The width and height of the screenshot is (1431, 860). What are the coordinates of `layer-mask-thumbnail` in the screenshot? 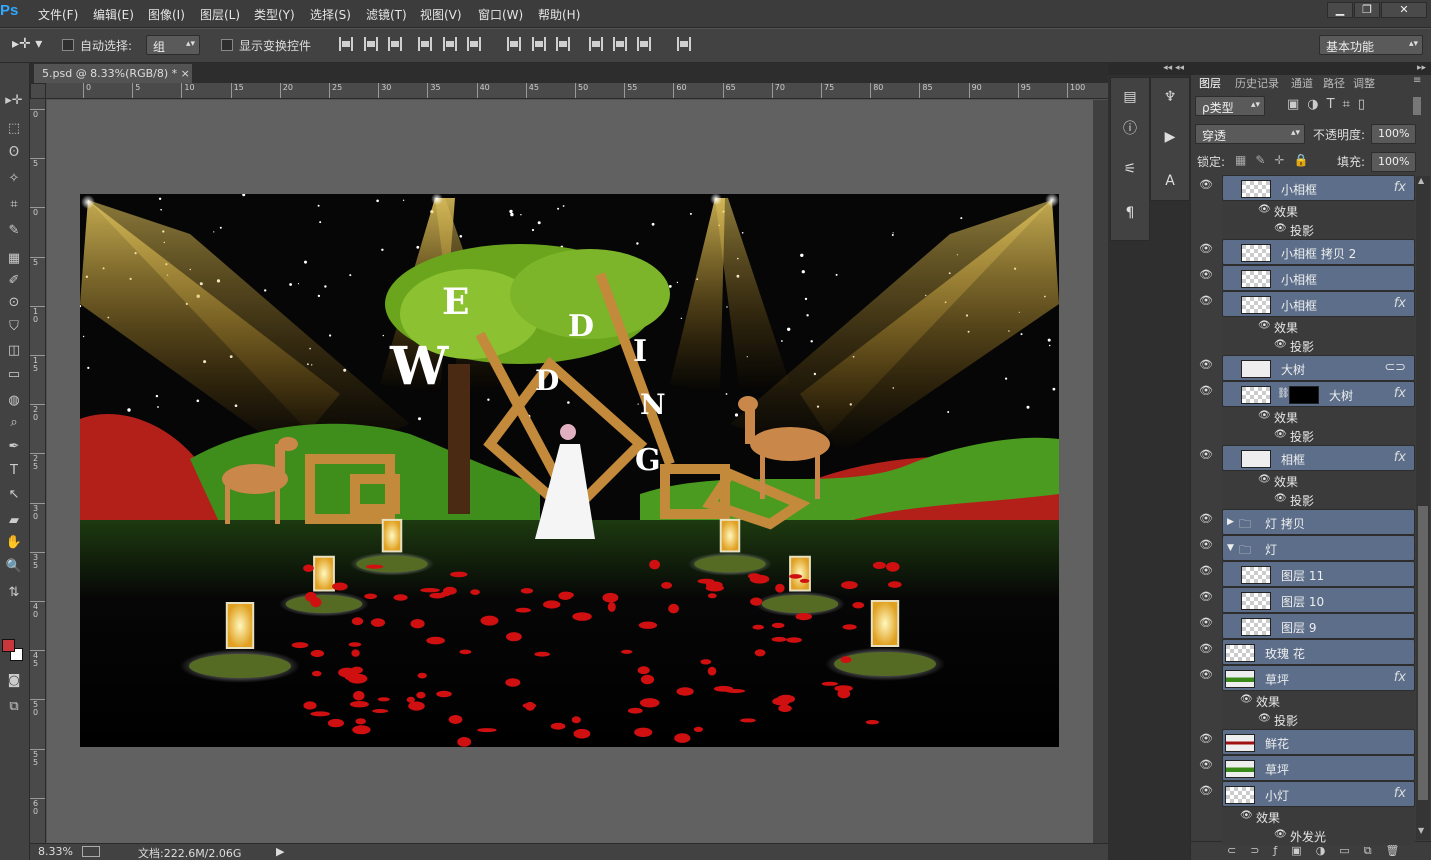 It's located at (1304, 395).